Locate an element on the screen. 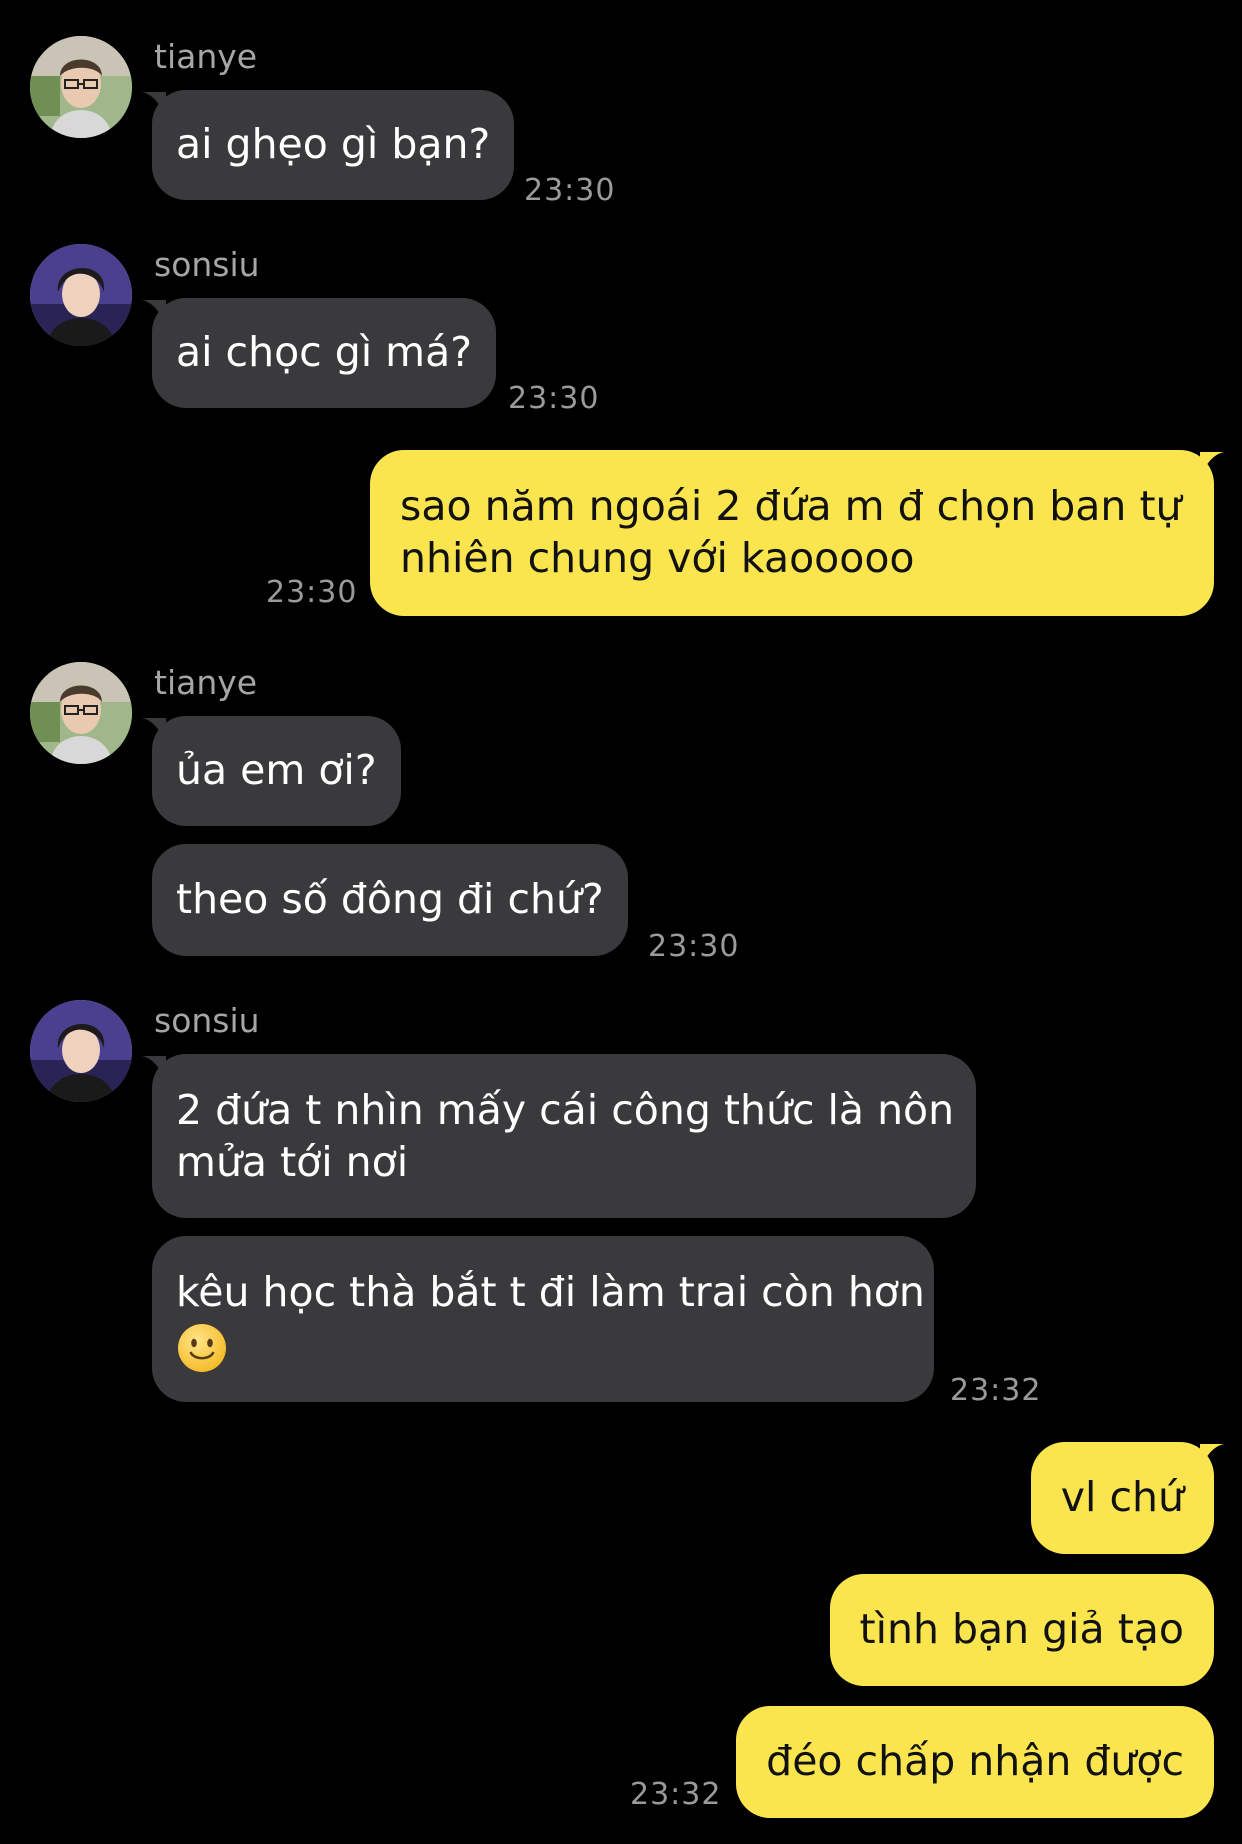 Image resolution: width=1242 pixels, height=1844 pixels. message-text: tình bạn giả tạo is located at coordinates (1022, 1629).